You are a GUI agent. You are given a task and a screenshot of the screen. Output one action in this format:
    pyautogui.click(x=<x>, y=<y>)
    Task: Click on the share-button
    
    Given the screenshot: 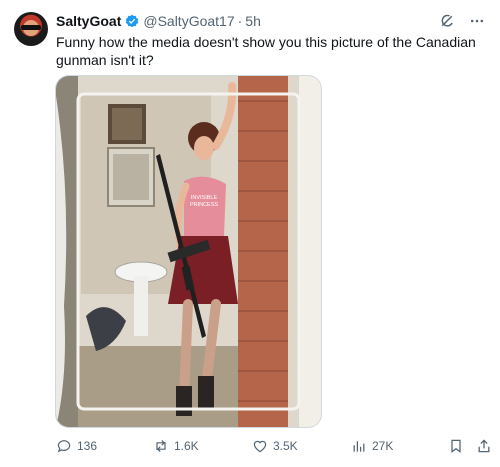 What is the action you would take?
    pyautogui.click(x=484, y=446)
    